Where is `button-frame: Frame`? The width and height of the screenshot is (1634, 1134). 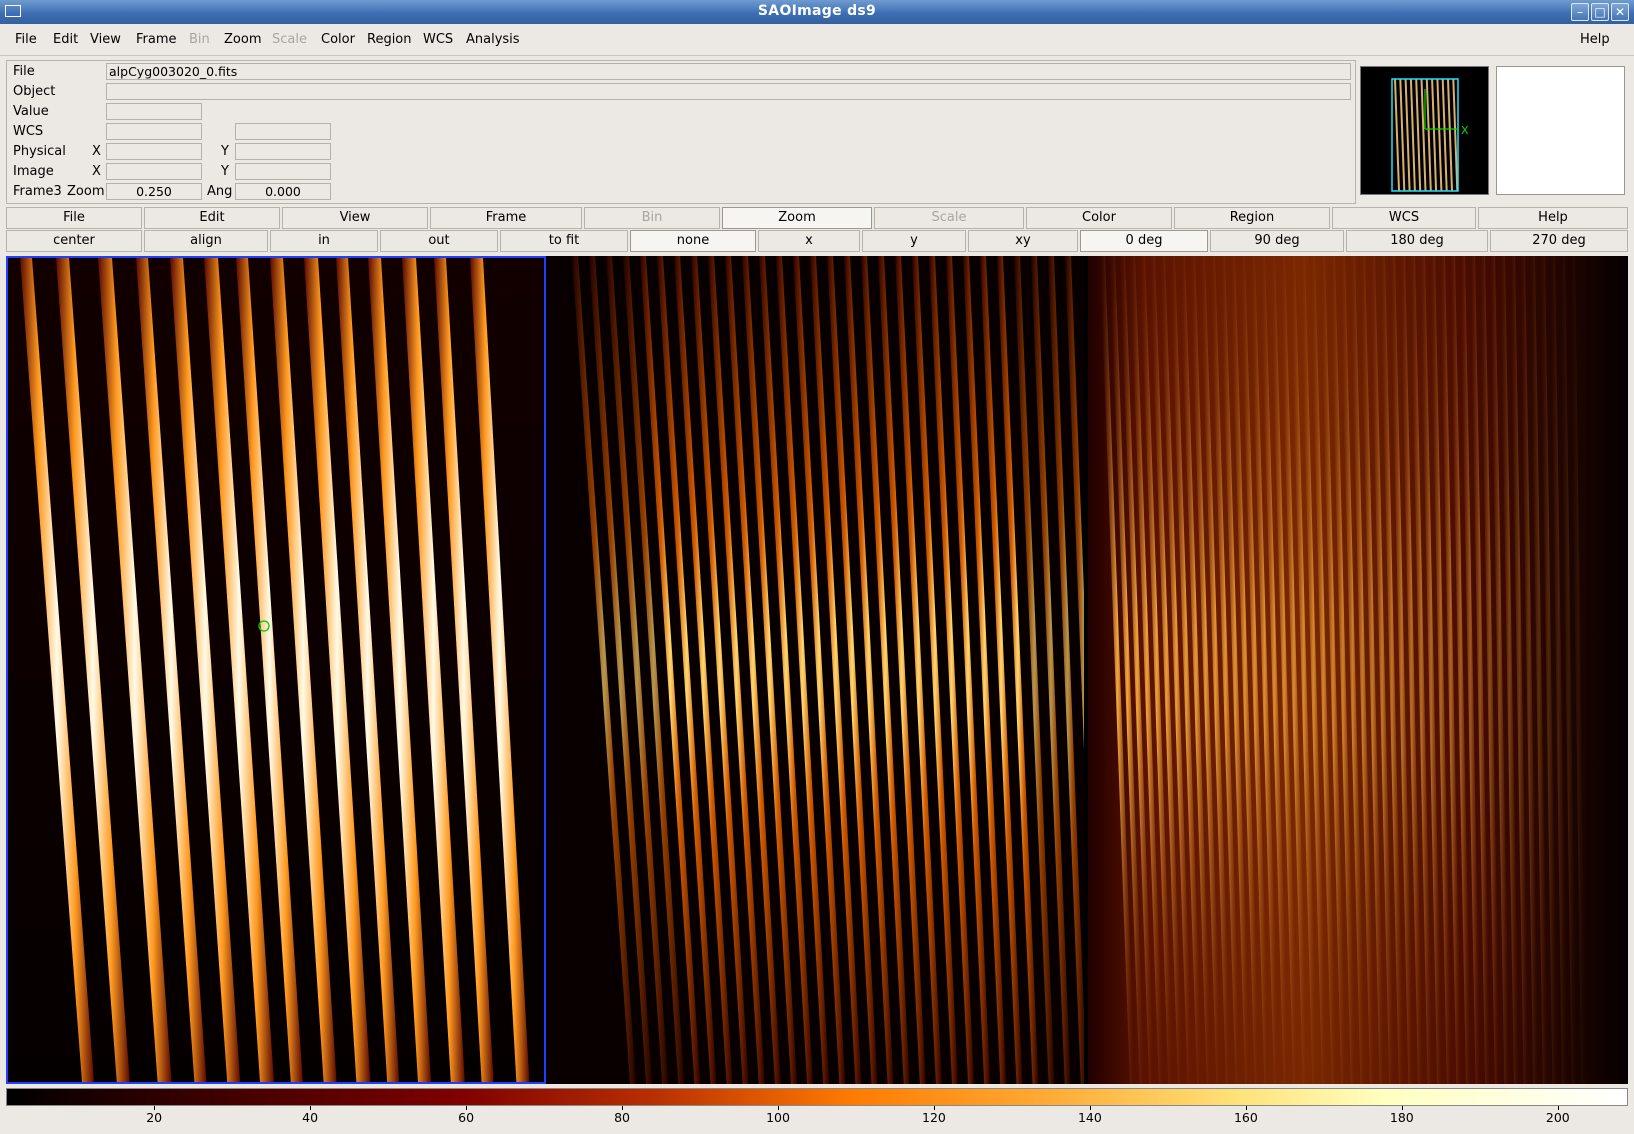 button-frame: Frame is located at coordinates (506, 218).